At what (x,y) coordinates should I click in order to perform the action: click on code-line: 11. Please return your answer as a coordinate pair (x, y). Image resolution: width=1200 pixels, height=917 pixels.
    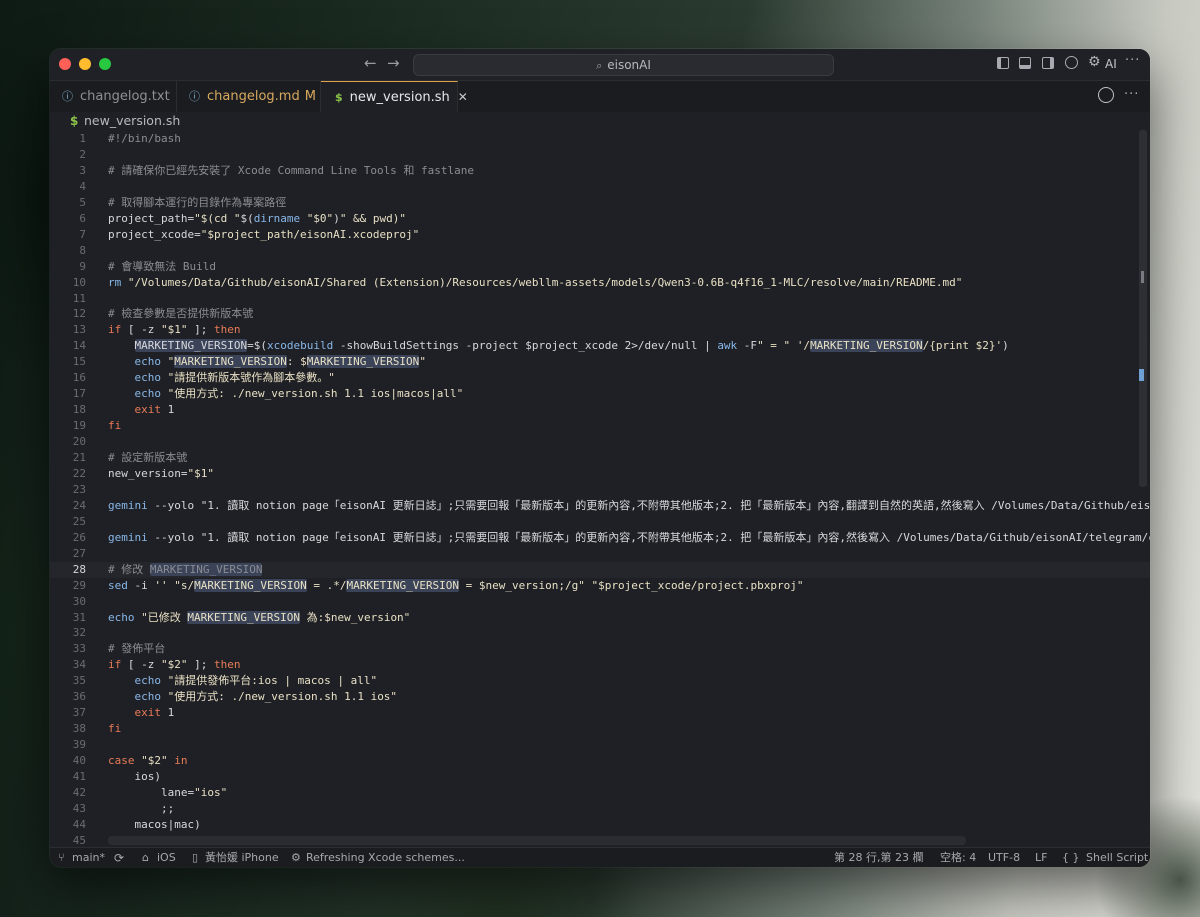
    Looking at the image, I should click on (600, 299).